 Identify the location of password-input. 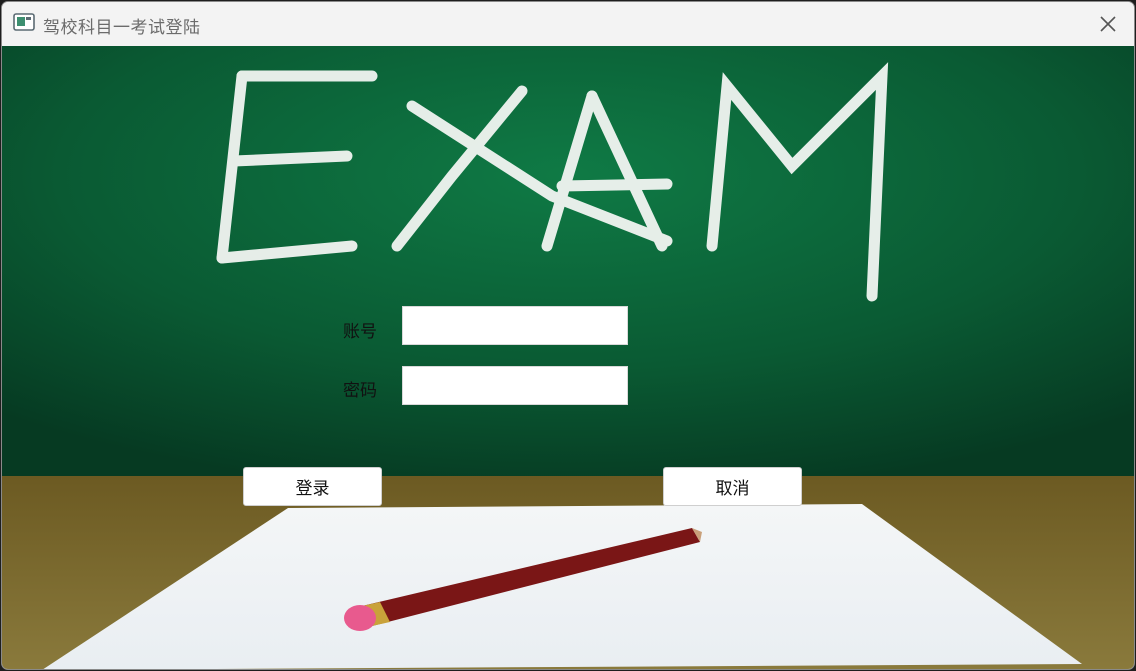
(515, 385).